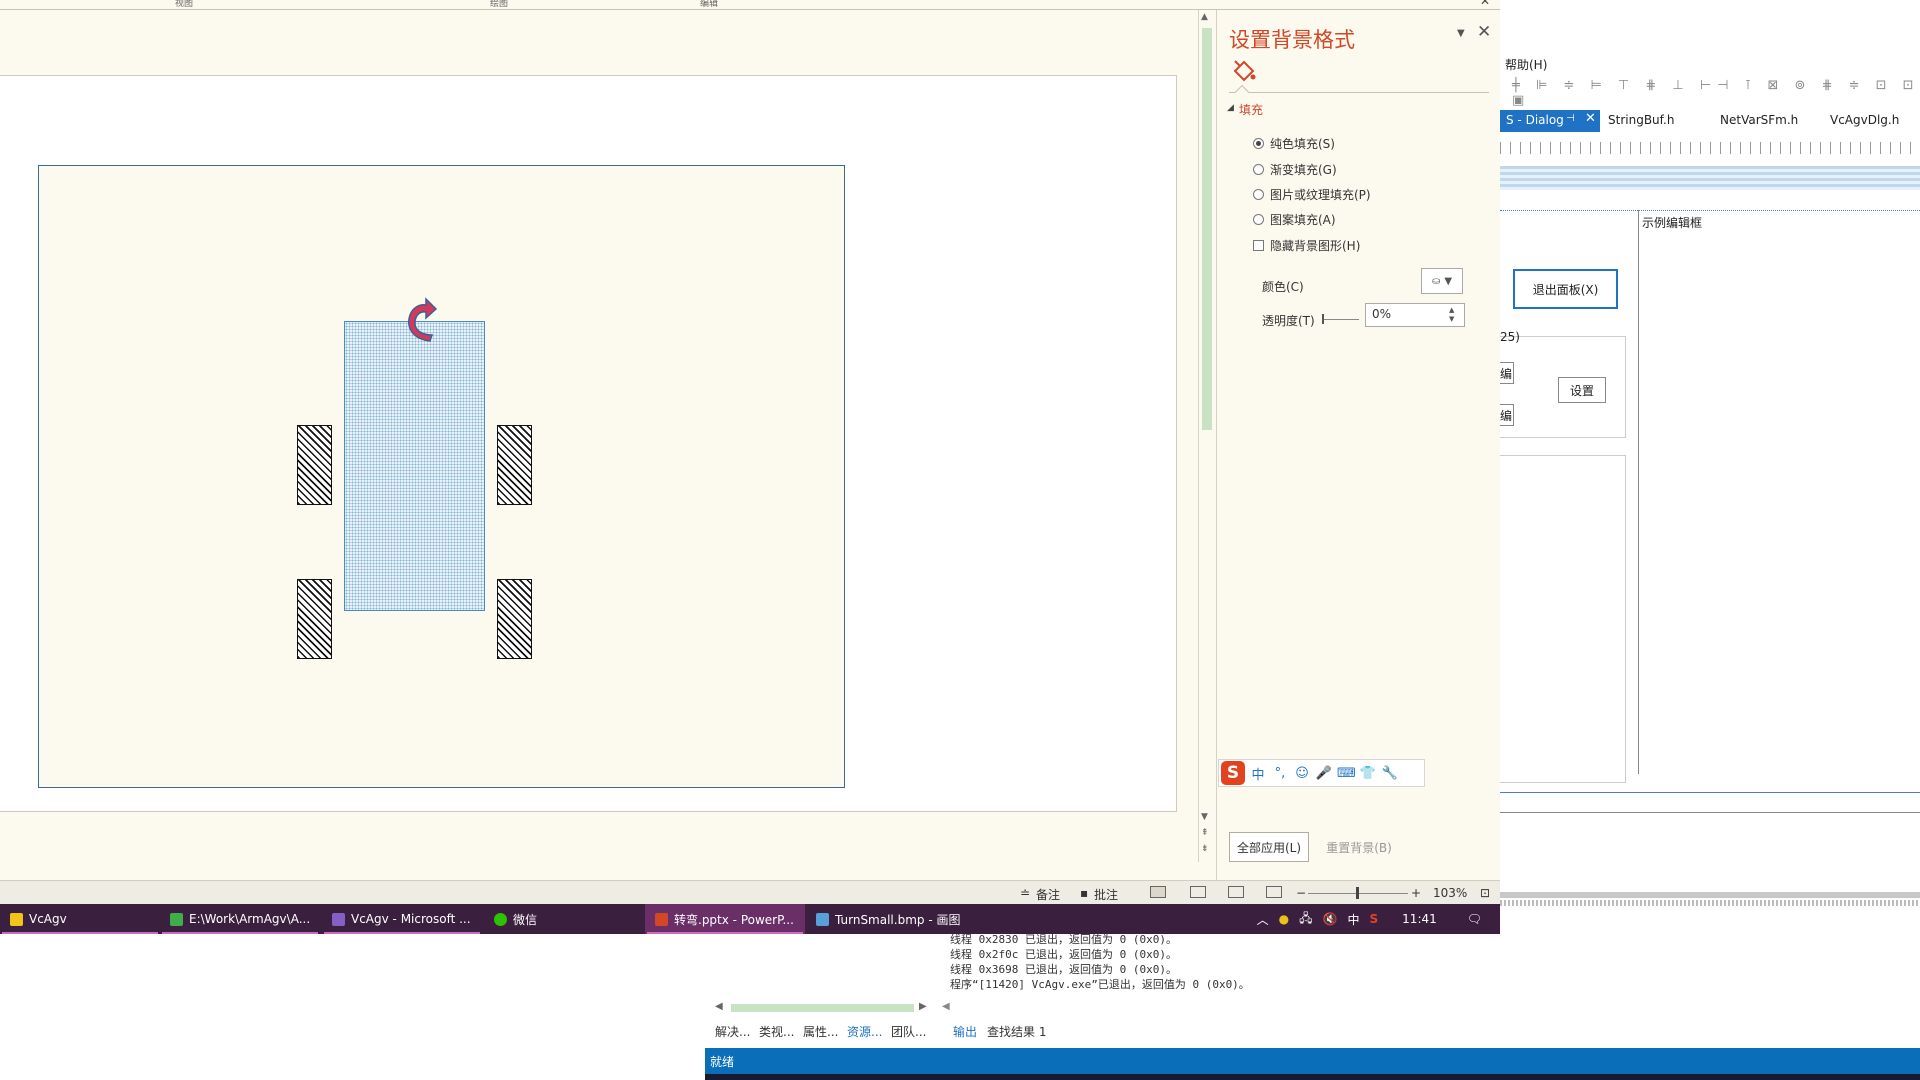 This screenshot has height=1080, width=1920. What do you see at coordinates (1198, 892) in the screenshot?
I see `slide-sorter-icon` at bounding box center [1198, 892].